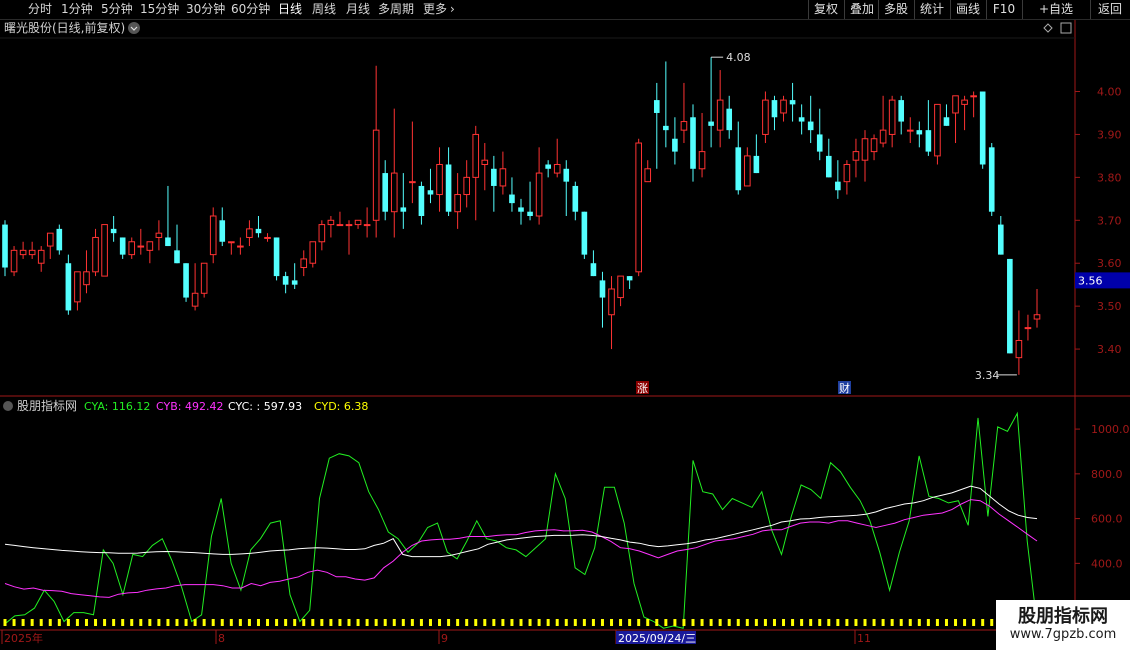 This screenshot has width=1130, height=650. What do you see at coordinates (1109, 220) in the screenshot?
I see `price-tick-label: 3.70` at bounding box center [1109, 220].